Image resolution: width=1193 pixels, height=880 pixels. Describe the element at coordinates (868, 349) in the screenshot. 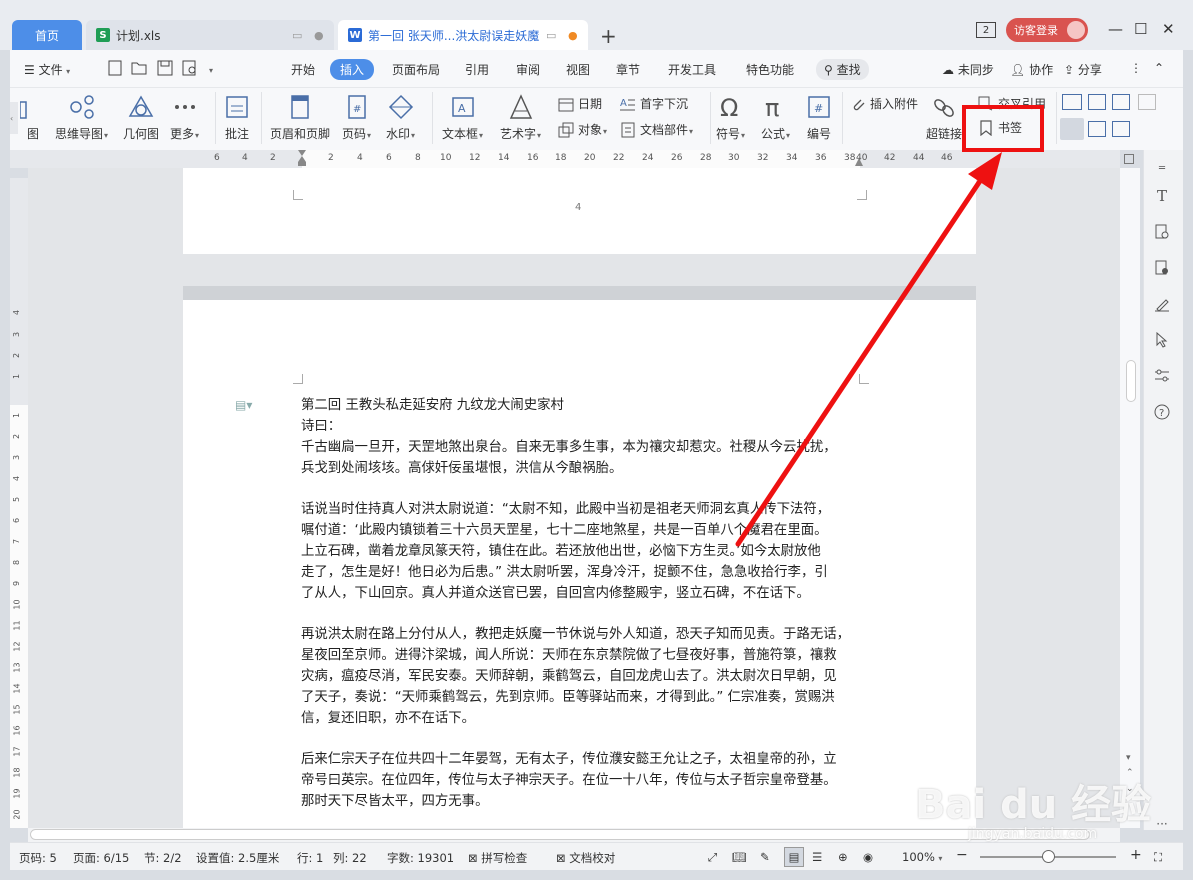

I see `annotation-arrow-icon` at that location.